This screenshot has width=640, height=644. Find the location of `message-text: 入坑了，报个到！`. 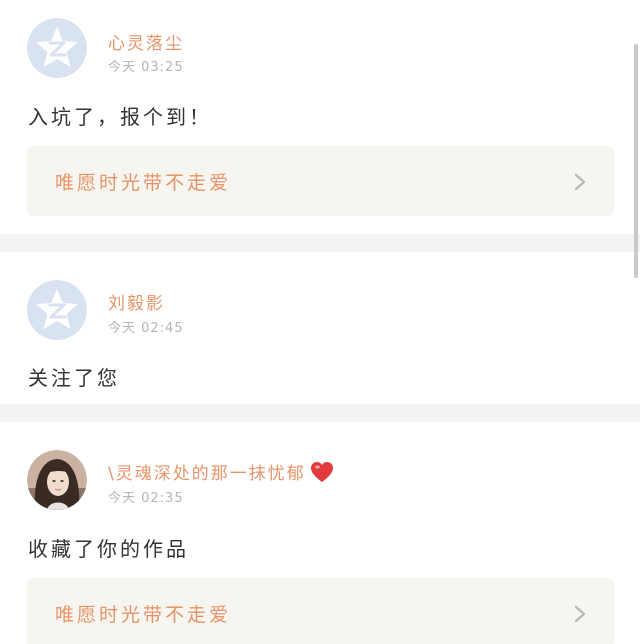

message-text: 入坑了，报个到！ is located at coordinates (120, 117).